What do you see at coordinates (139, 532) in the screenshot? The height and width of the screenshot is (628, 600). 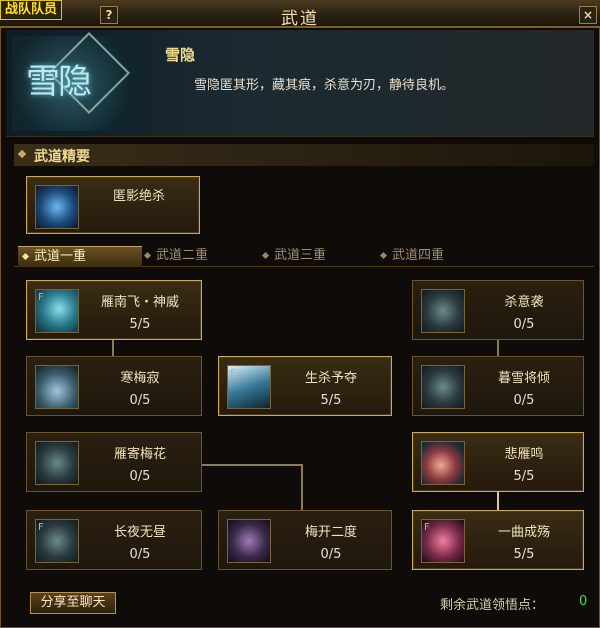 I see `skill-node-name: 长夜无昼` at bounding box center [139, 532].